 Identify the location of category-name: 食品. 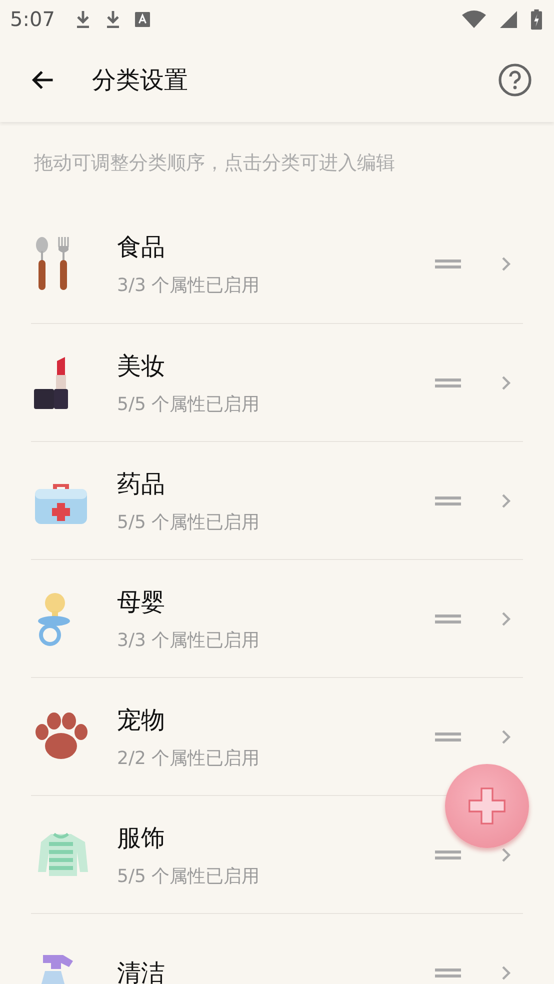
(141, 247).